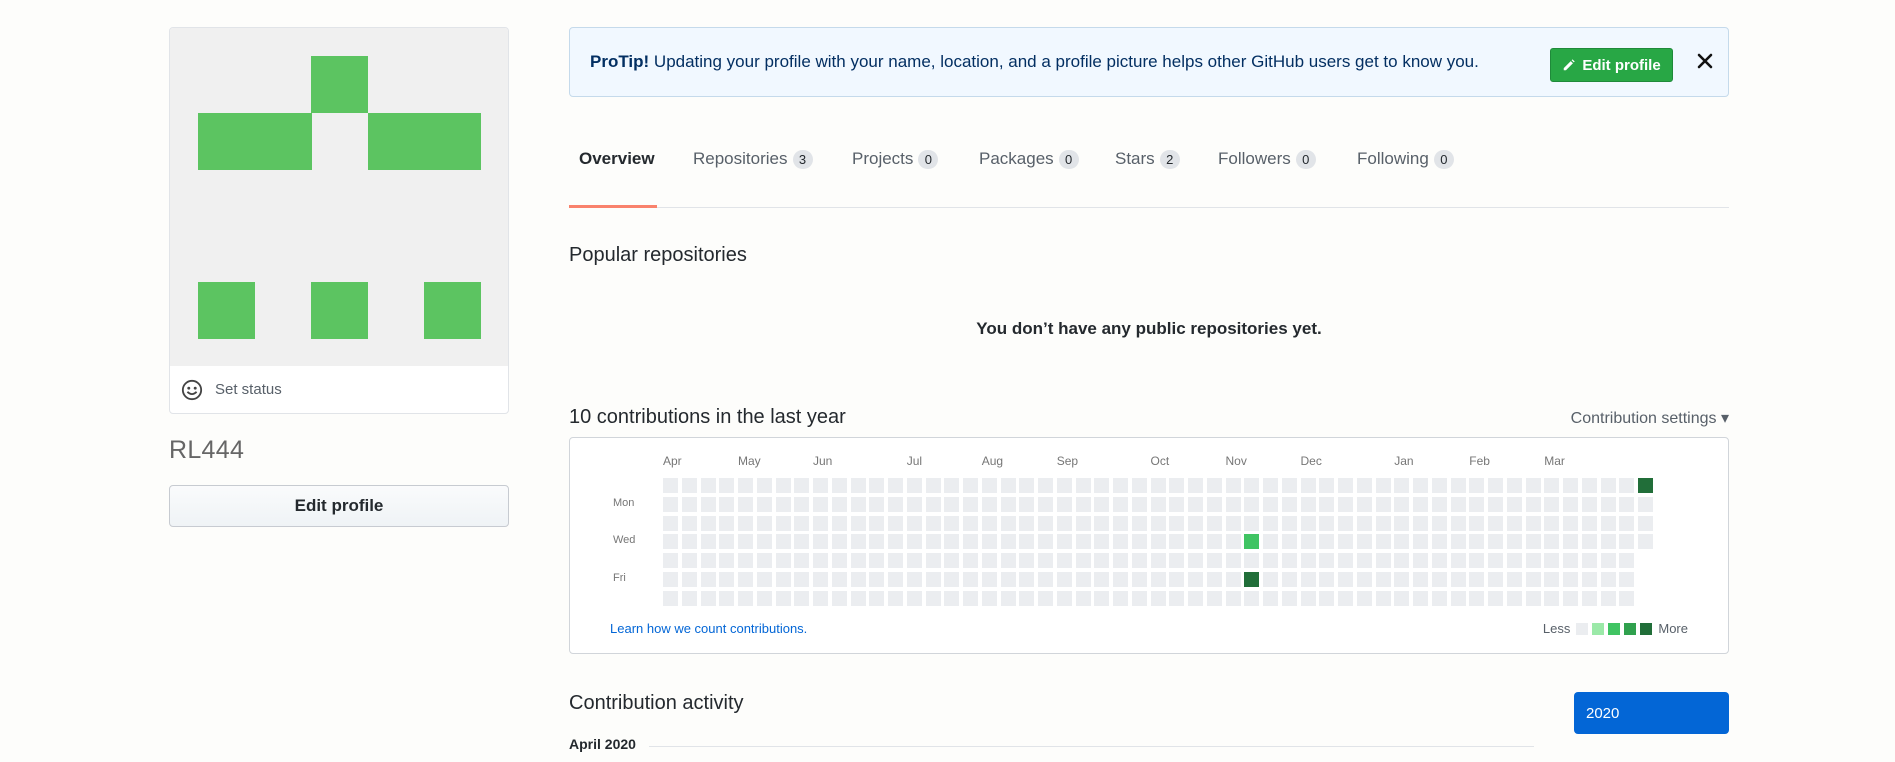 The height and width of the screenshot is (762, 1895). What do you see at coordinates (1611, 65) in the screenshot?
I see `protip-edit-profile-button: Edit profile` at bounding box center [1611, 65].